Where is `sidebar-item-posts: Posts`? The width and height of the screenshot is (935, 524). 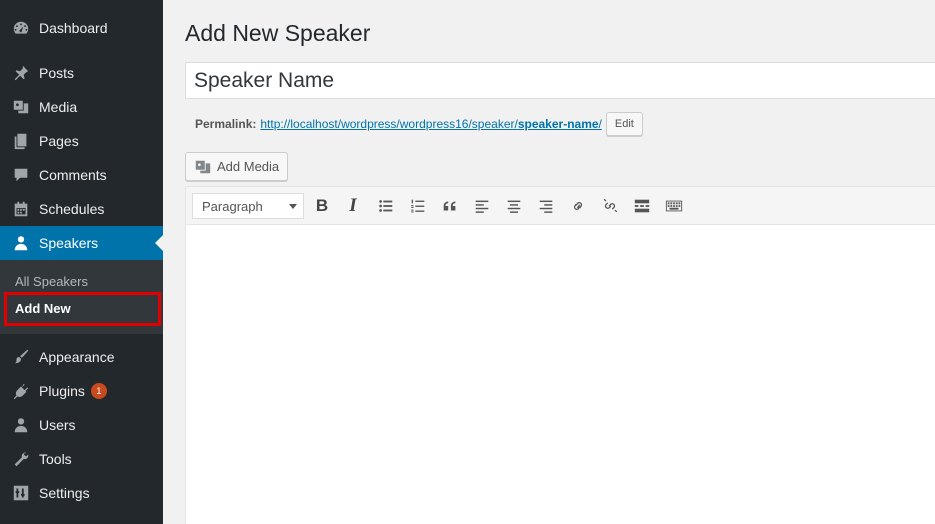 sidebar-item-posts: Posts is located at coordinates (81, 73).